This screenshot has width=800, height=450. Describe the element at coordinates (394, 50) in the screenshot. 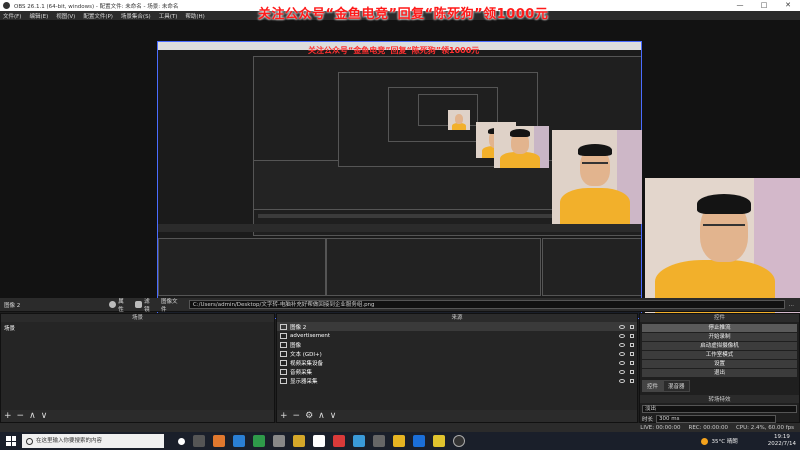

I see `nested-banner: 关注公众号“金鱼电竞”回复“陈死狗”领1000元` at that location.